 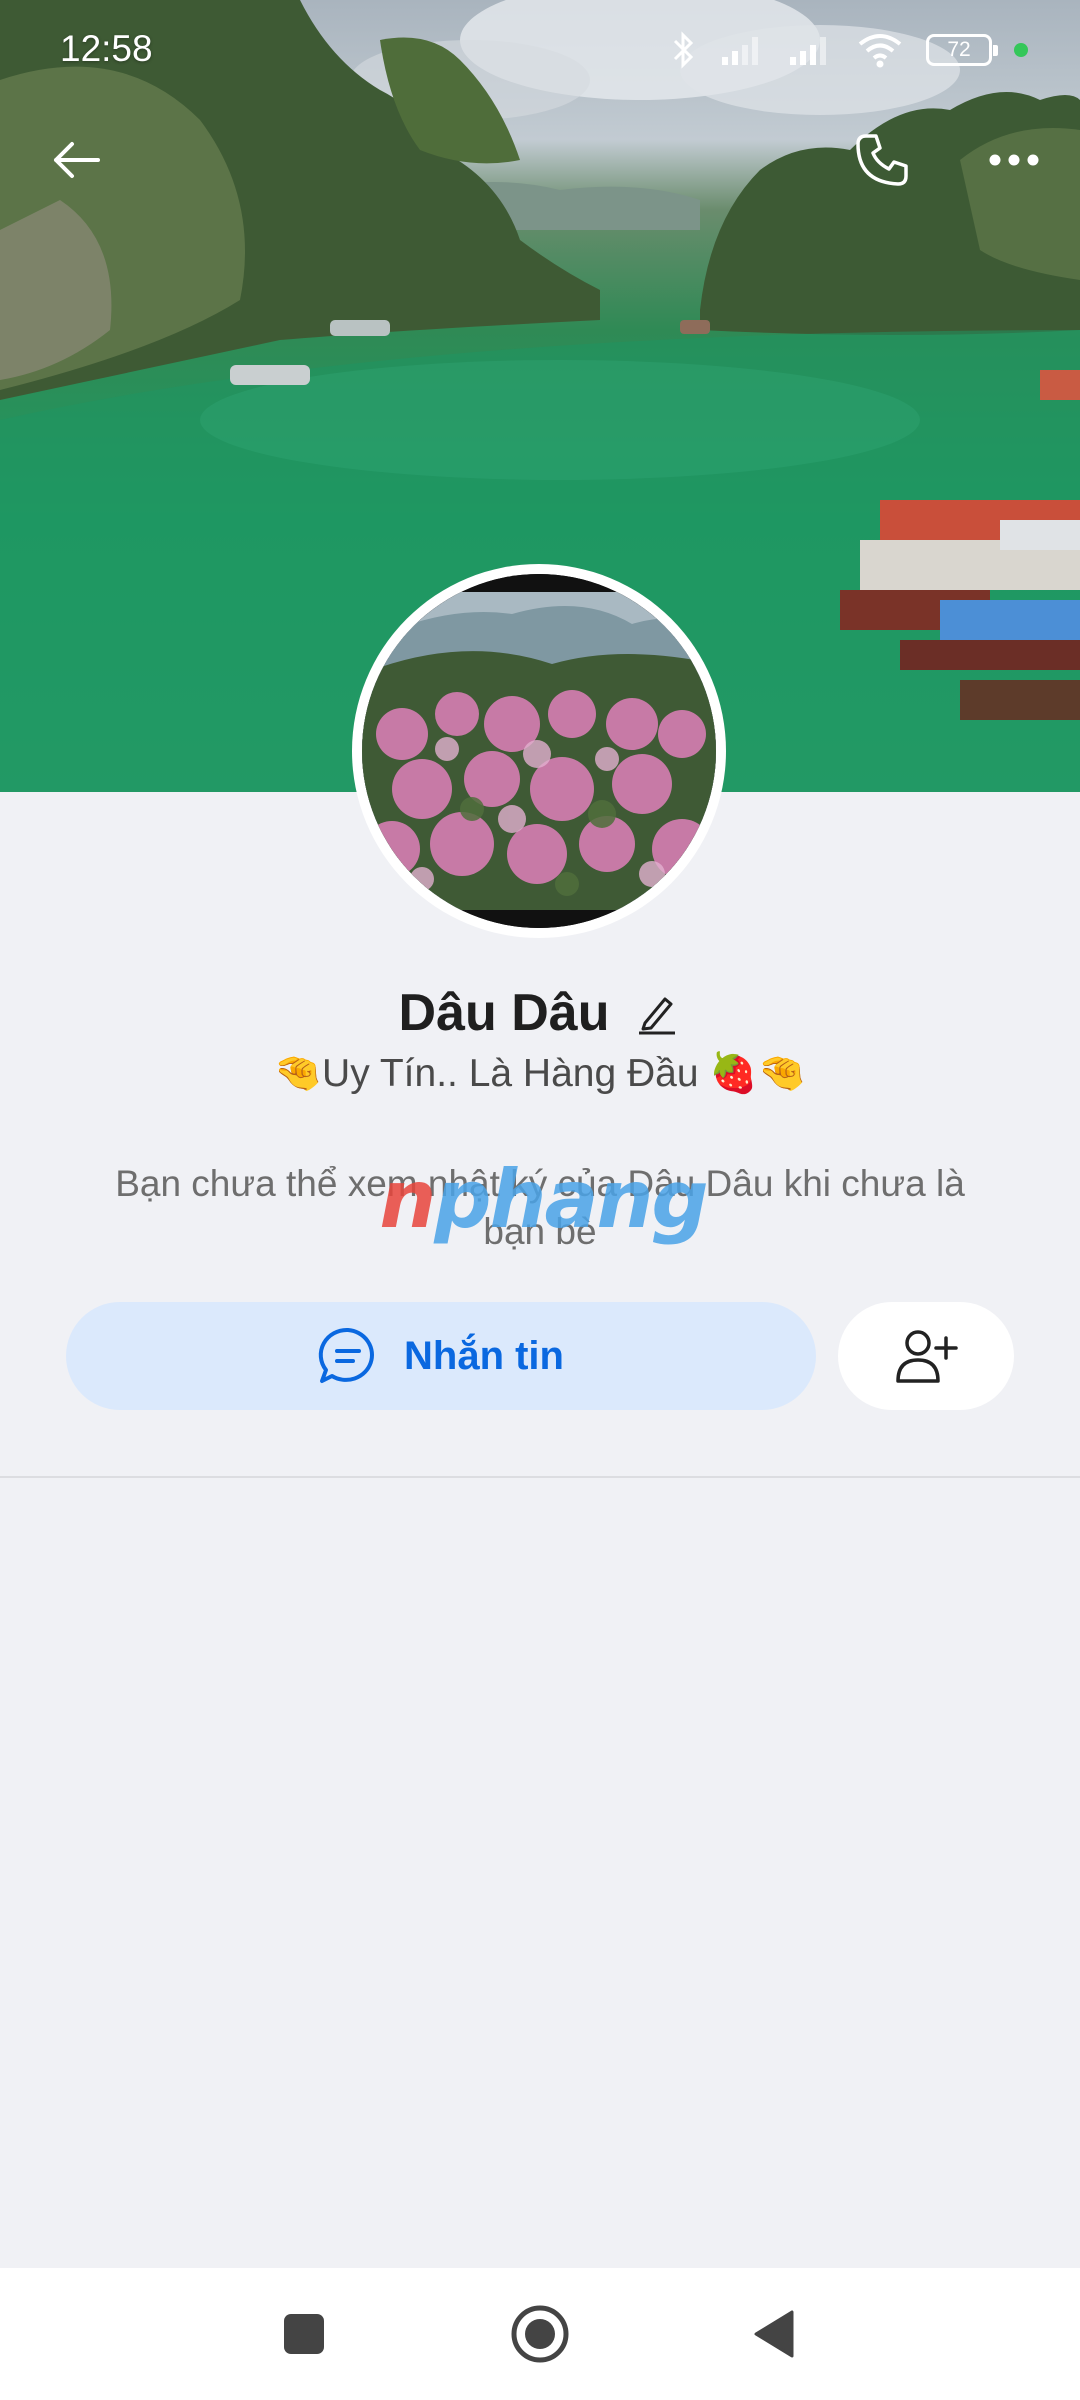 What do you see at coordinates (346, 1355) in the screenshot?
I see `chat-bubble-icon` at bounding box center [346, 1355].